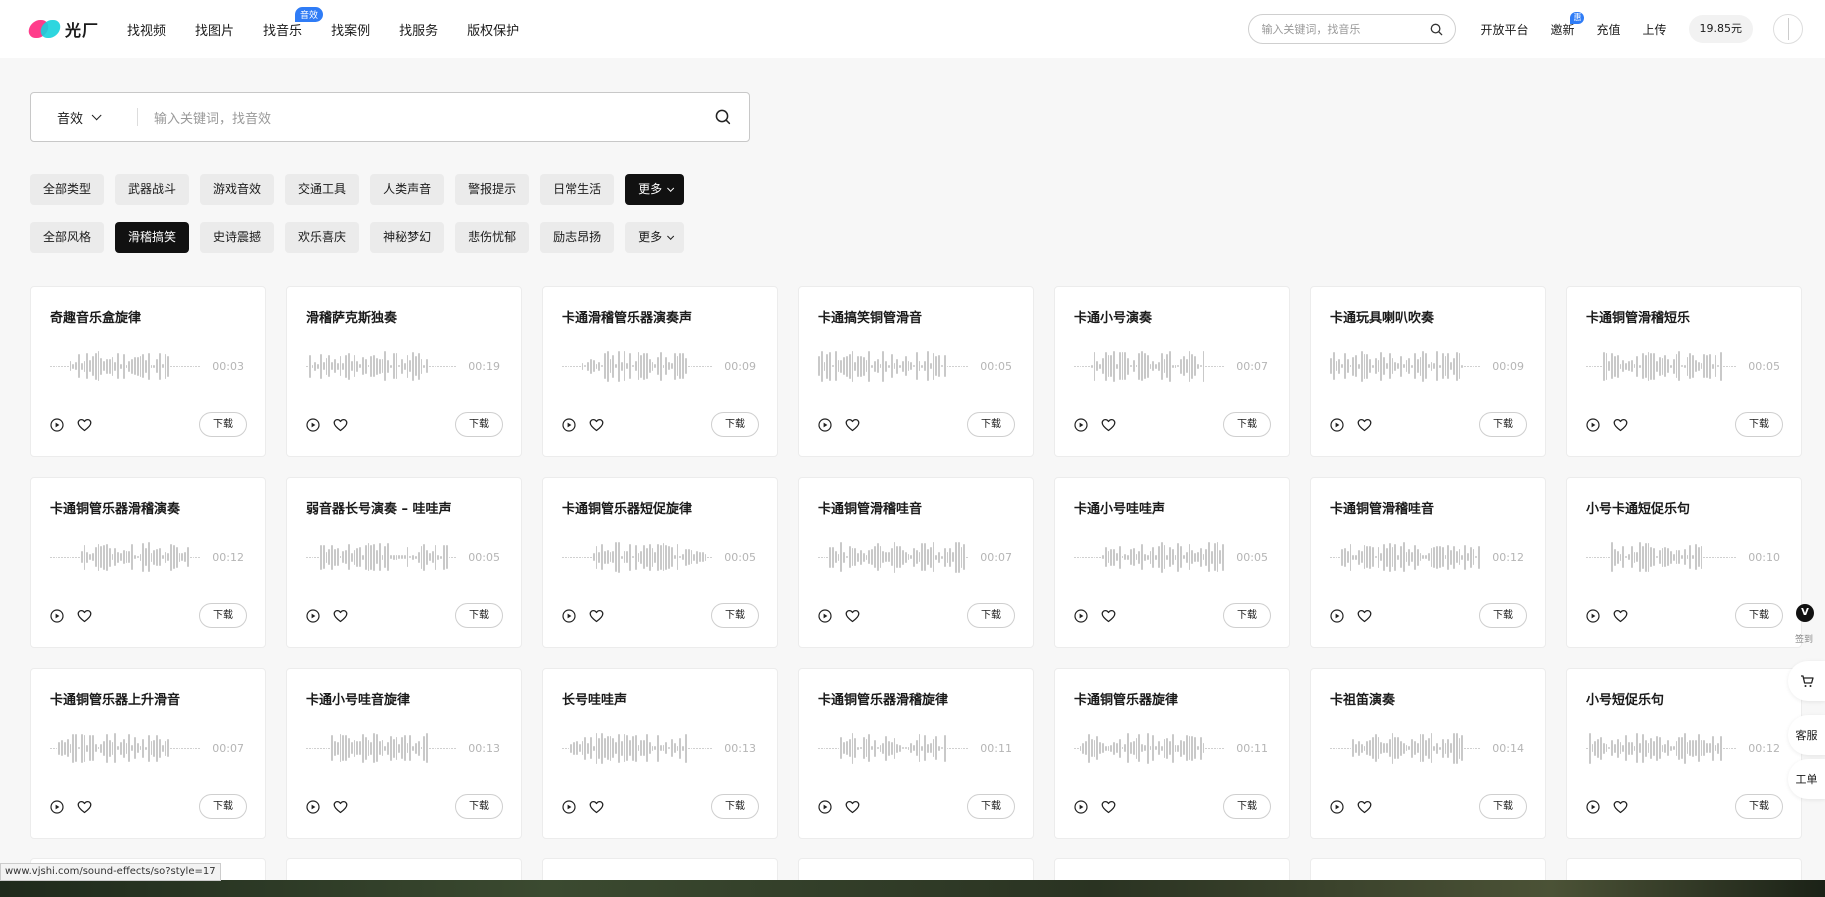 This screenshot has height=897, width=1825. I want to click on sound-card: 卡通搞笑铜管滑音 00:05 下载, so click(916, 371).